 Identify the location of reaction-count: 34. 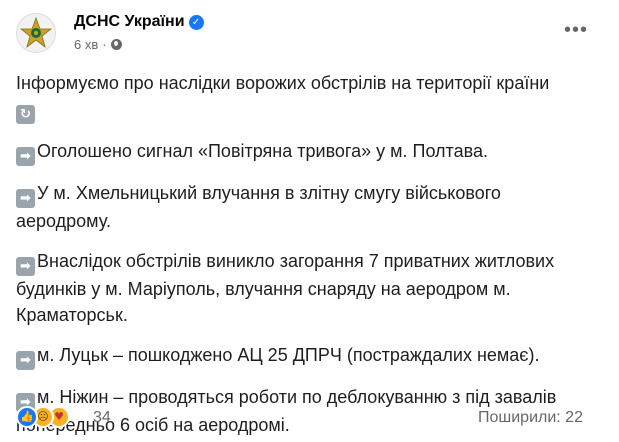
(102, 418).